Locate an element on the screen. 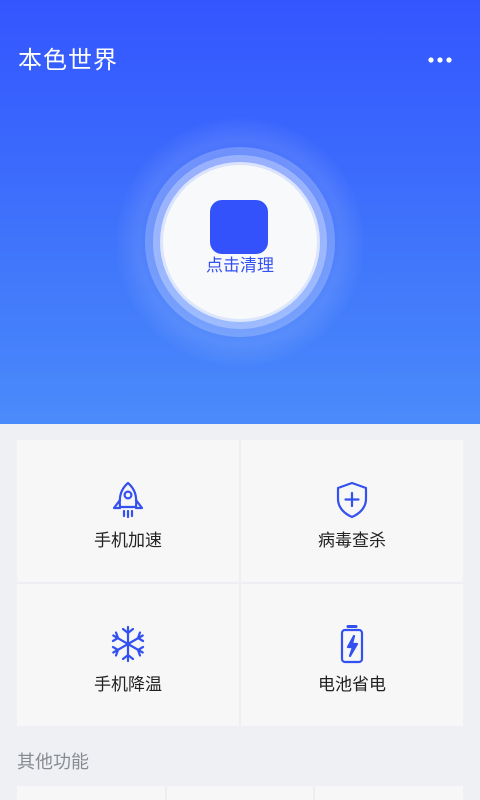 This screenshot has height=800, width=480. grid-divider-horizontal is located at coordinates (240, 583).